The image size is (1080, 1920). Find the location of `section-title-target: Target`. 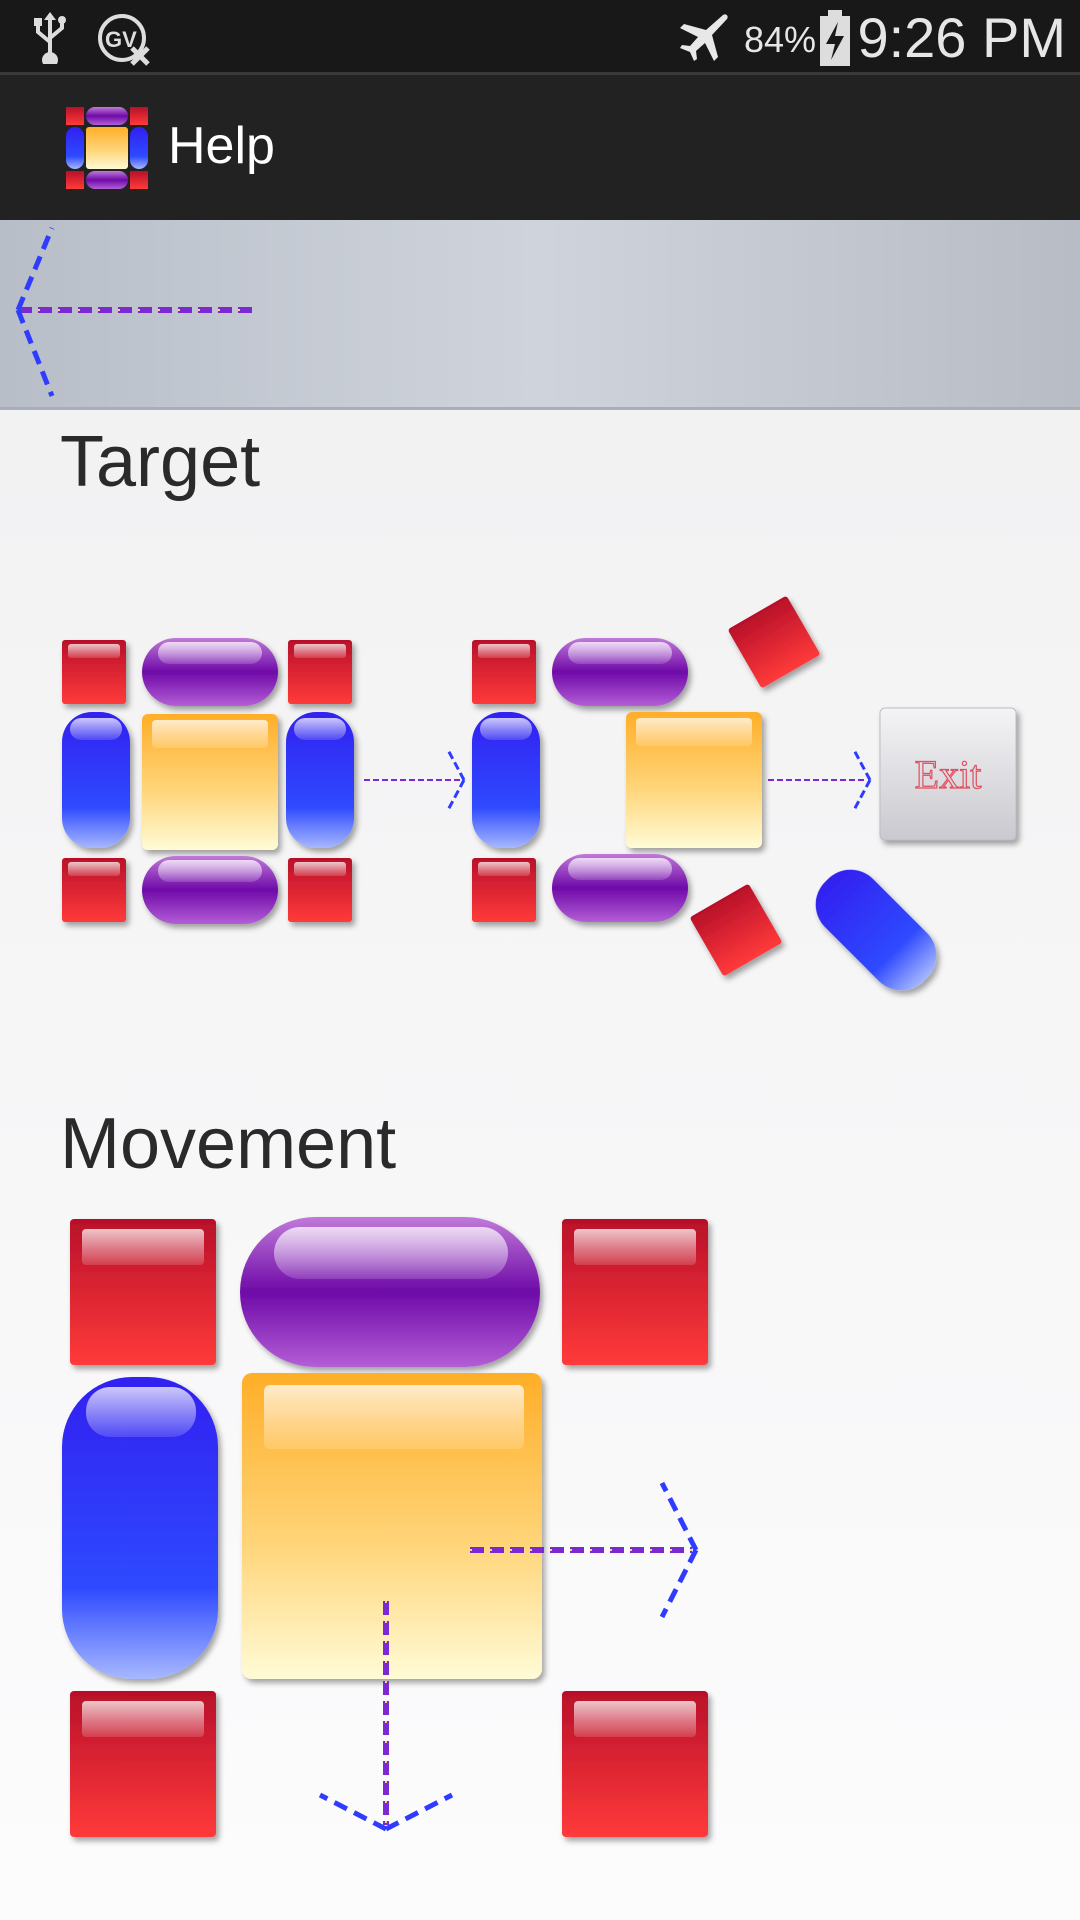

section-title-target: Target is located at coordinates (160, 462).